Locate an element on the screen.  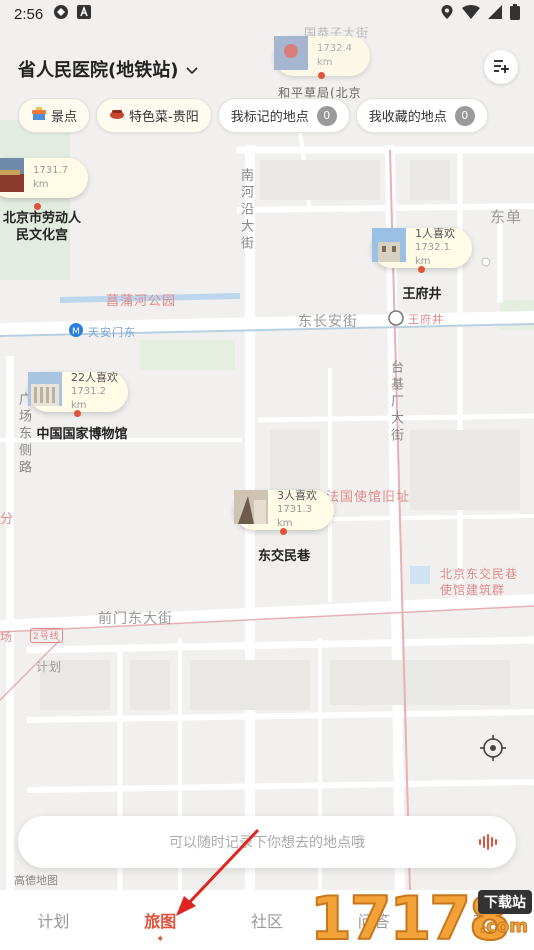
status-bar: 2:56 is located at coordinates (267, 14).